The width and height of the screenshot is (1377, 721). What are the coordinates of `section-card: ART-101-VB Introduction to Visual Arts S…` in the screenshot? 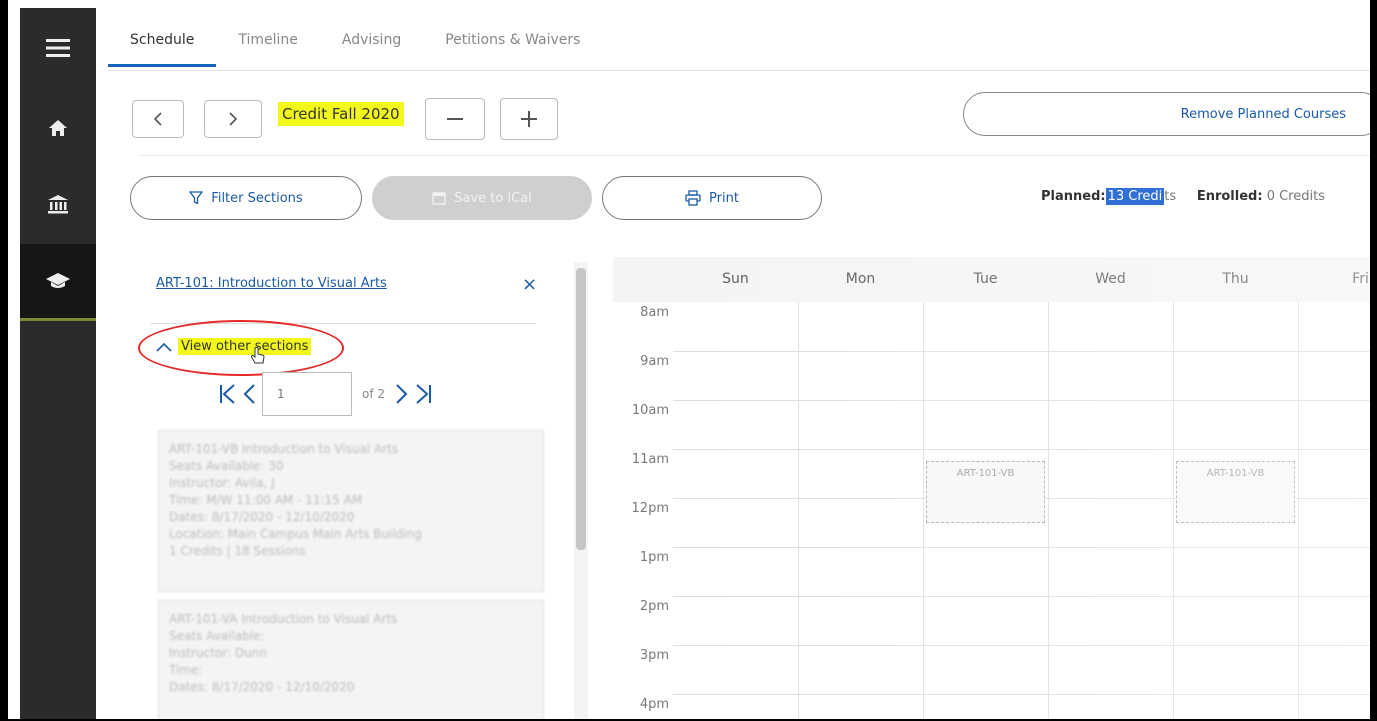 It's located at (351, 511).